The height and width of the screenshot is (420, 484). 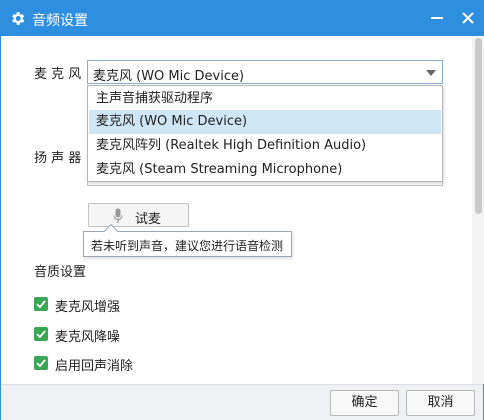 What do you see at coordinates (60, 21) in the screenshot?
I see `window-title: 音频设置` at bounding box center [60, 21].